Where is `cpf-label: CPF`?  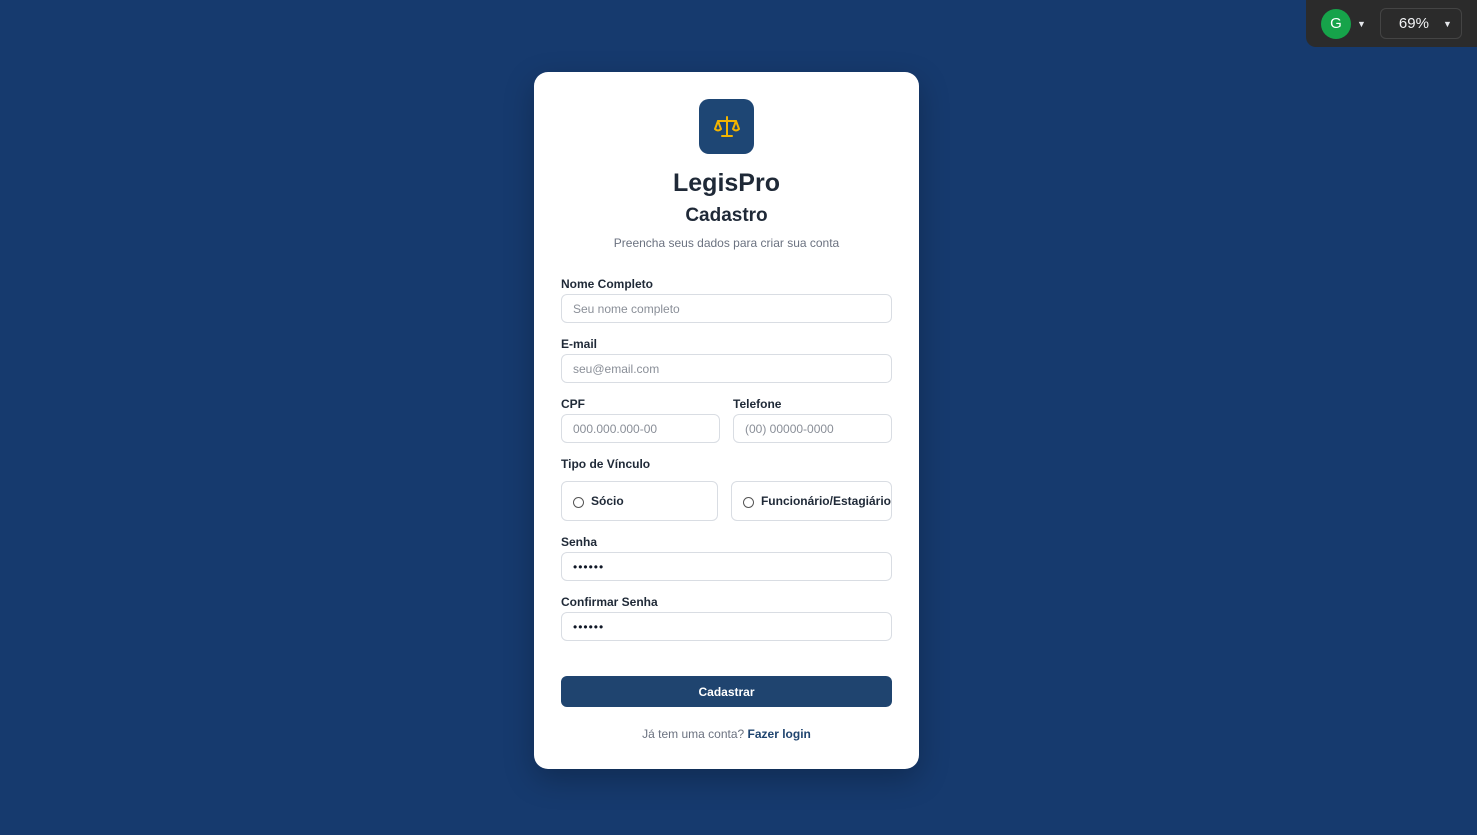 cpf-label: CPF is located at coordinates (573, 404).